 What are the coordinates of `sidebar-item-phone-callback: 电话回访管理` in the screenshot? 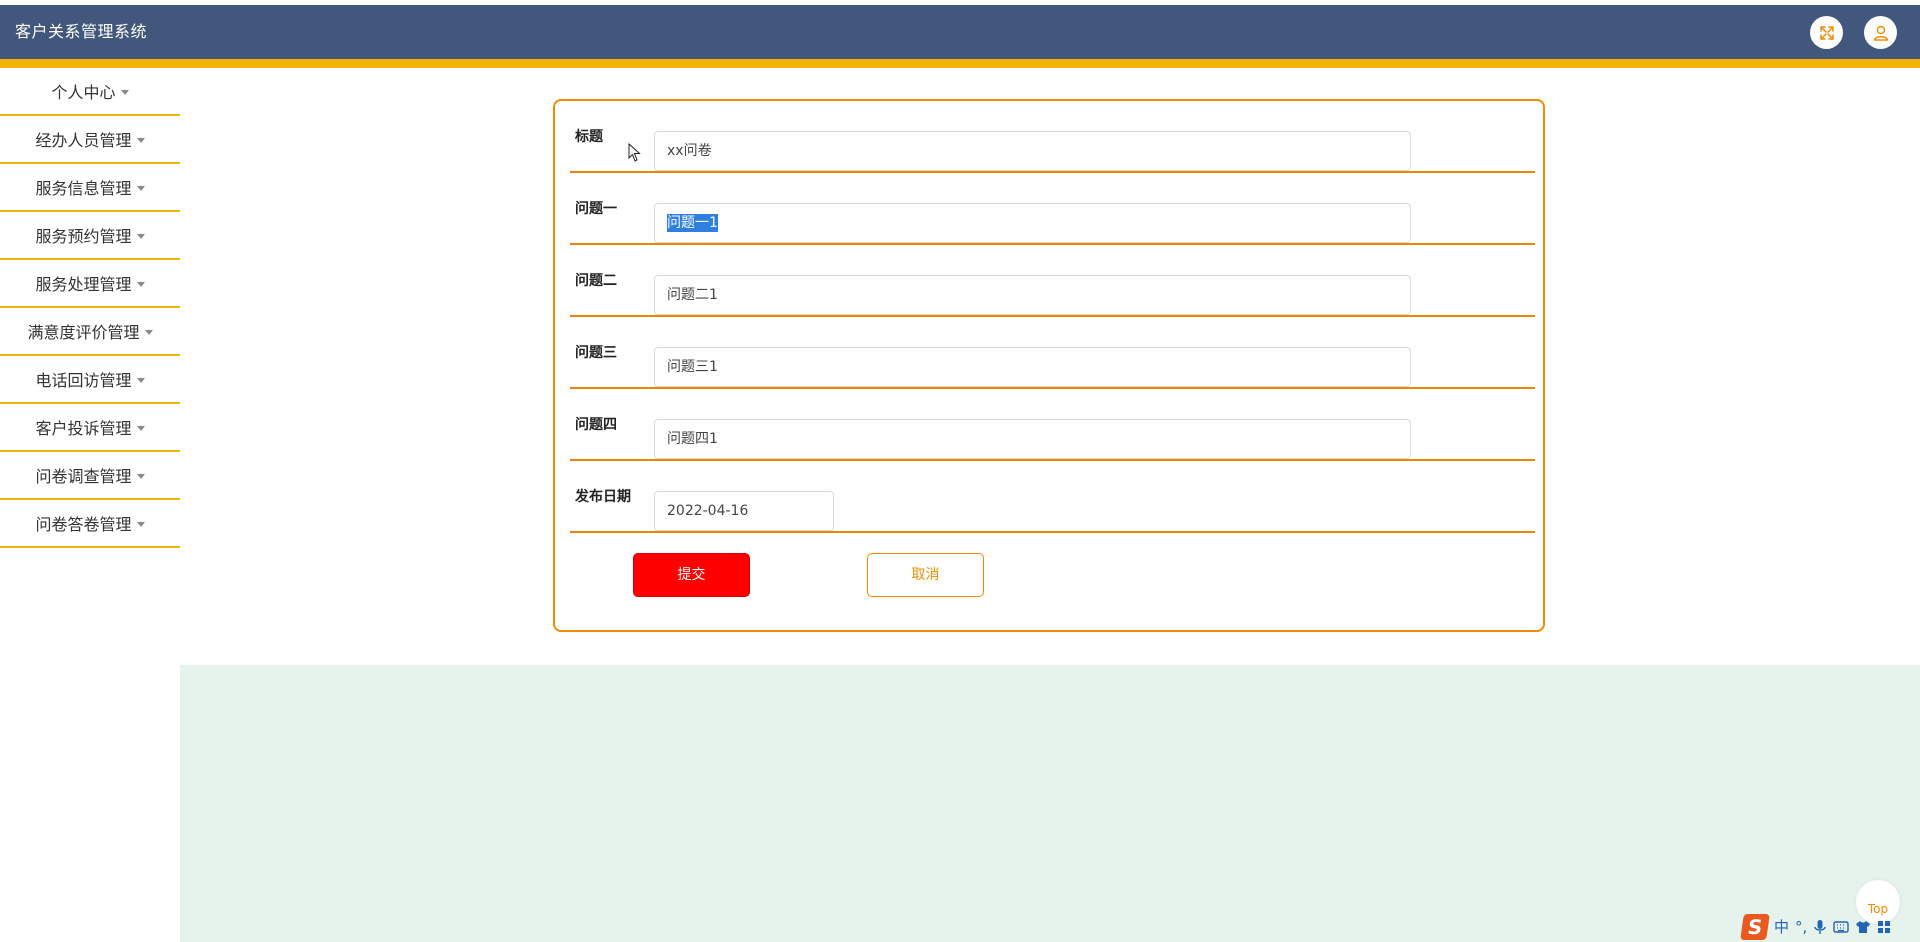 It's located at (90, 380).